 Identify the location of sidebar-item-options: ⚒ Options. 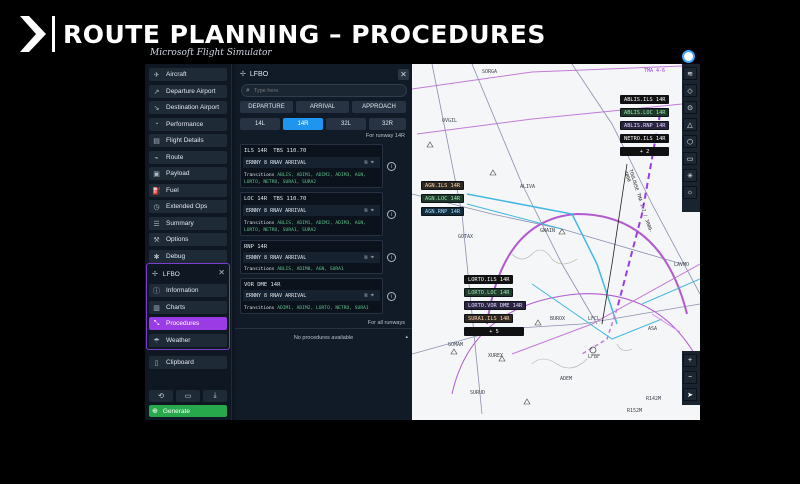
(188, 239).